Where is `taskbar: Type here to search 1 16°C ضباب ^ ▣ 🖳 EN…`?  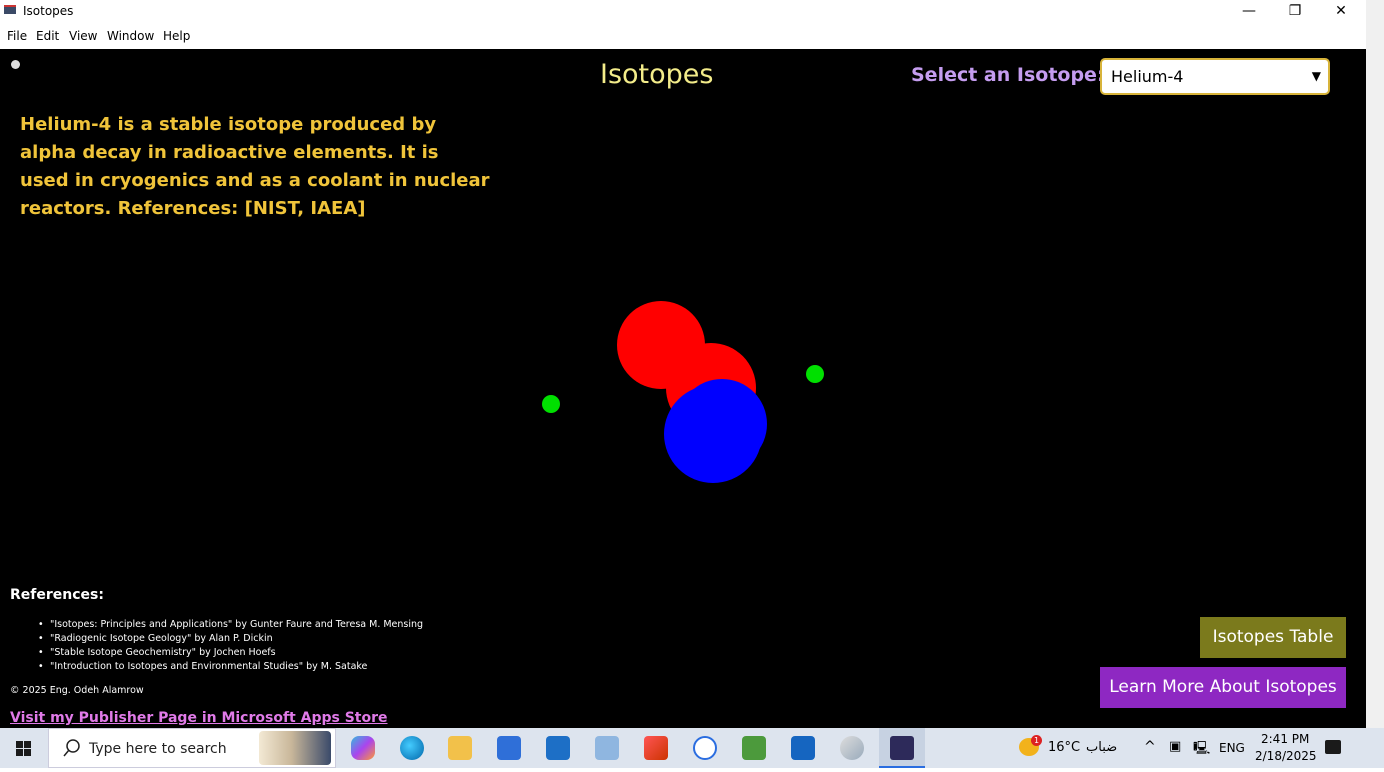 taskbar: Type here to search 1 16°C ضباب ^ ▣ 🖳 EN… is located at coordinates (692, 748).